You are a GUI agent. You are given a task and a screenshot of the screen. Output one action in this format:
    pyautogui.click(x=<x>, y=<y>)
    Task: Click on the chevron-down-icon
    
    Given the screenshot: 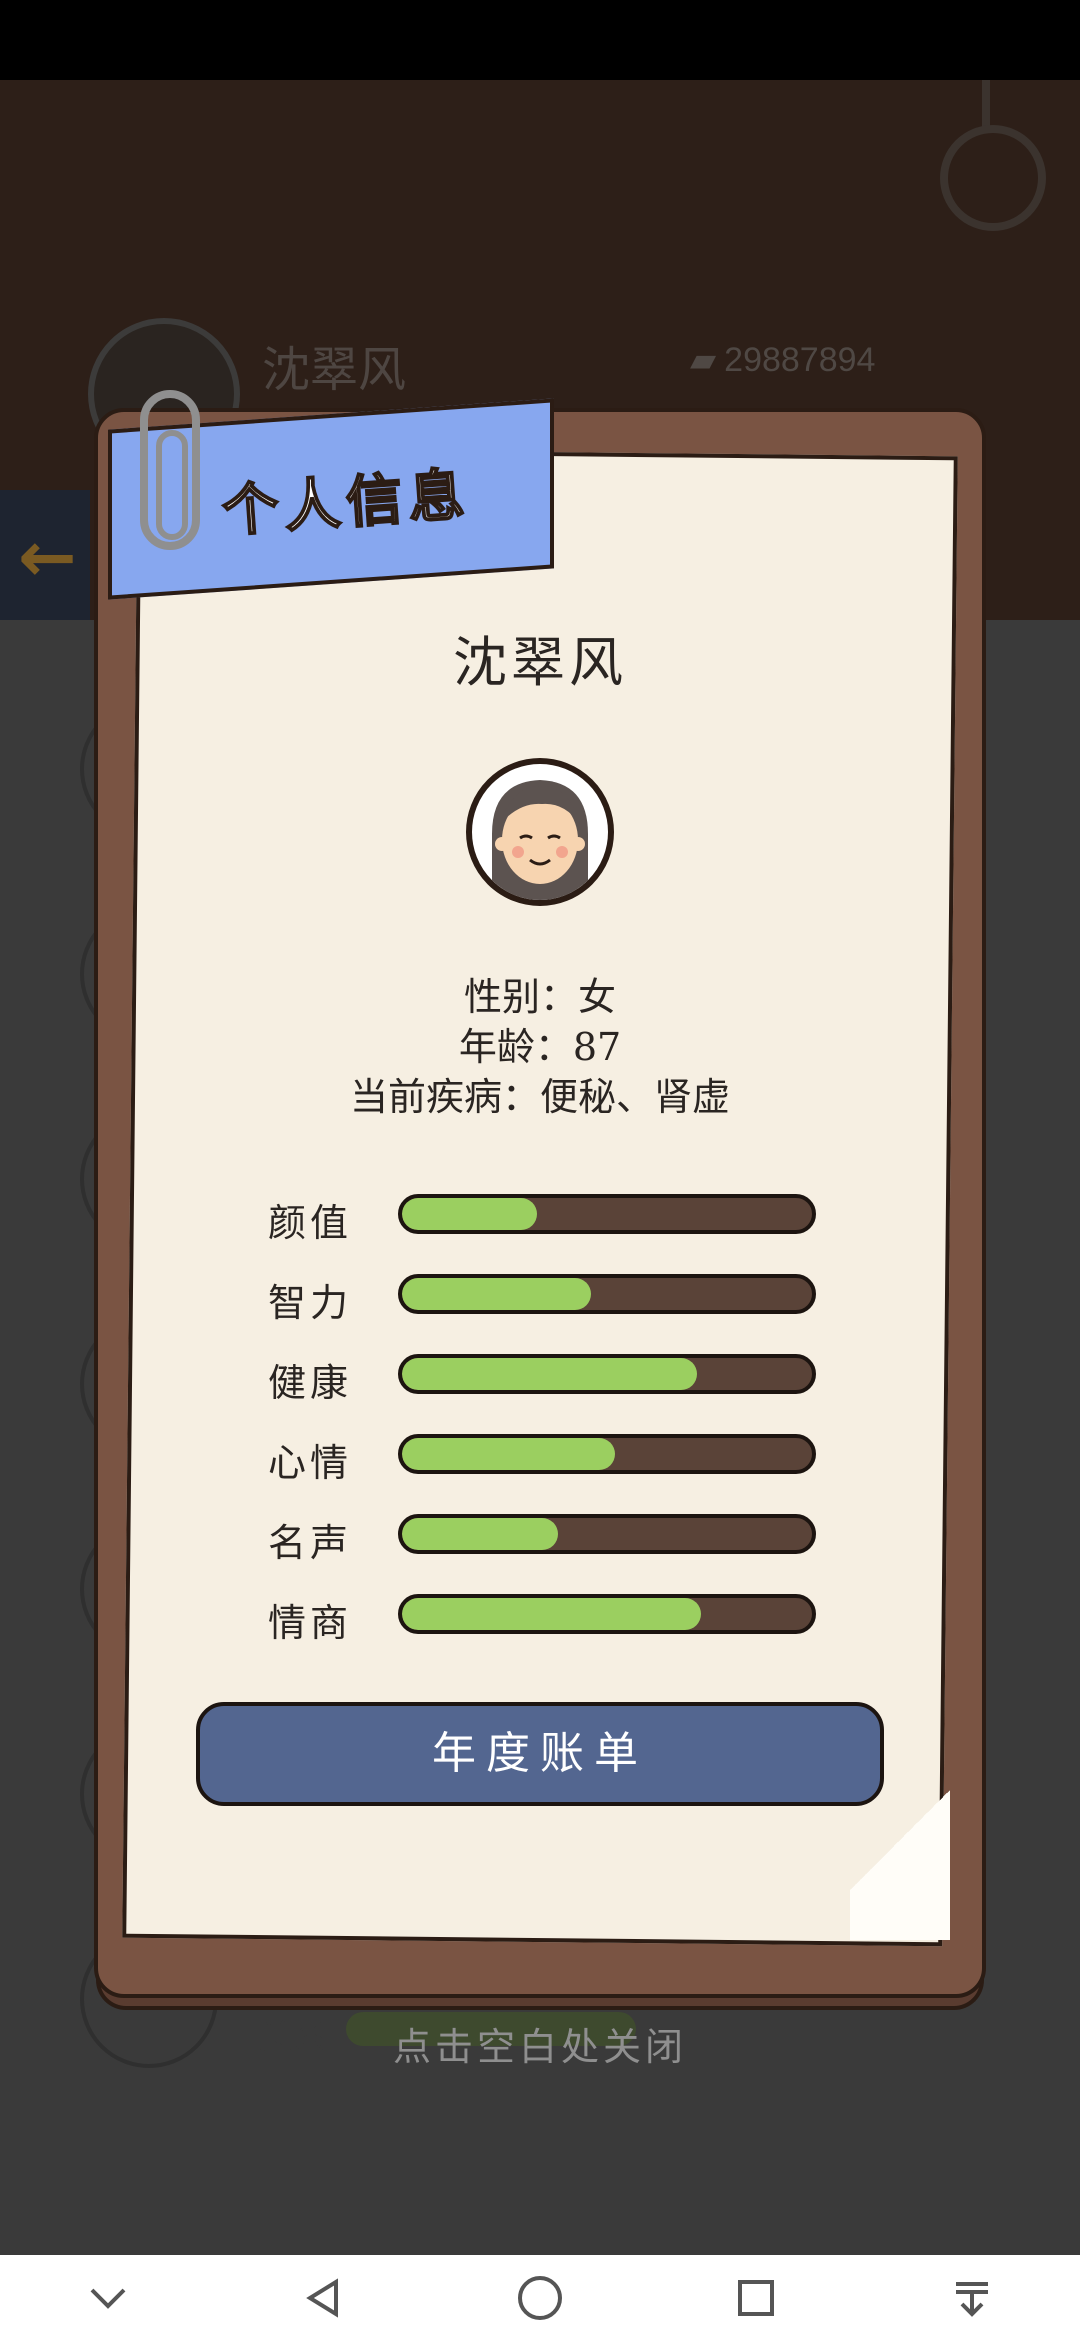 What is the action you would take?
    pyautogui.click(x=108, y=2298)
    